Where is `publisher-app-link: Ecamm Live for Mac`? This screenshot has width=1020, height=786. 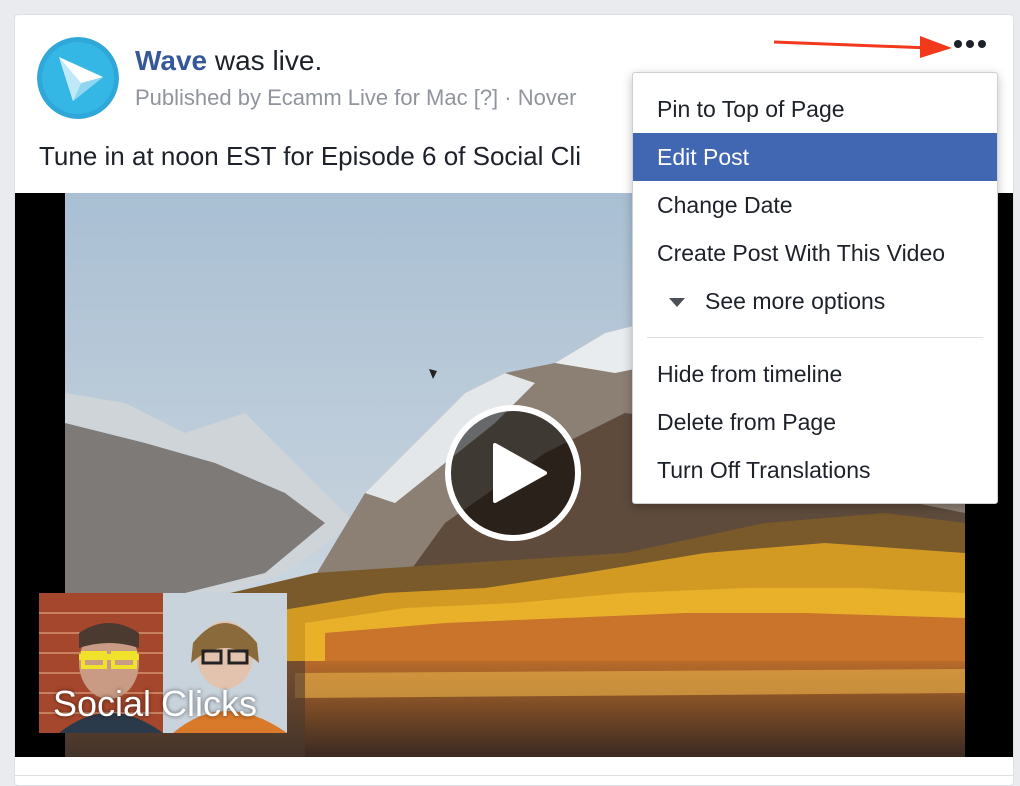 publisher-app-link: Ecamm Live for Mac is located at coordinates (367, 97).